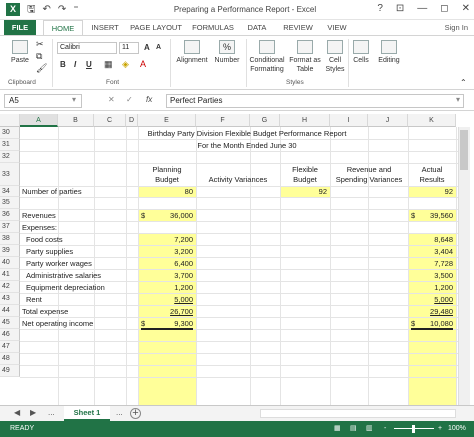 The image size is (474, 437). I want to click on expand-formula-bar-icon: ▾, so click(458, 99).